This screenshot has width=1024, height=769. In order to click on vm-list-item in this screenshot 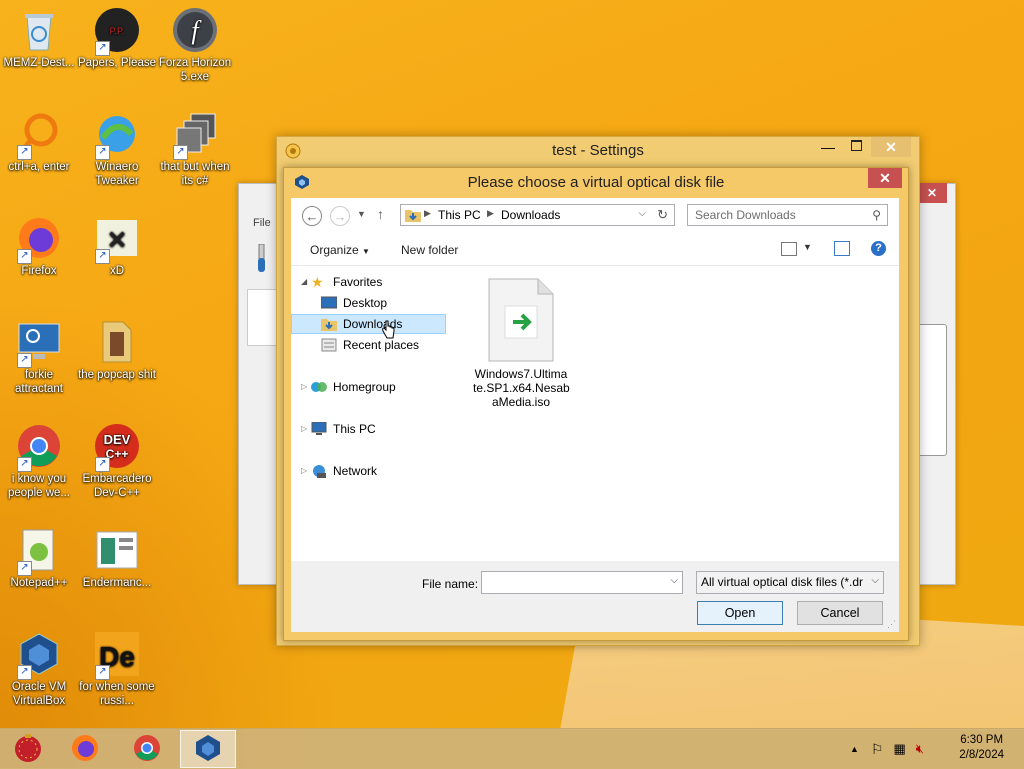, I will do `click(263, 317)`.